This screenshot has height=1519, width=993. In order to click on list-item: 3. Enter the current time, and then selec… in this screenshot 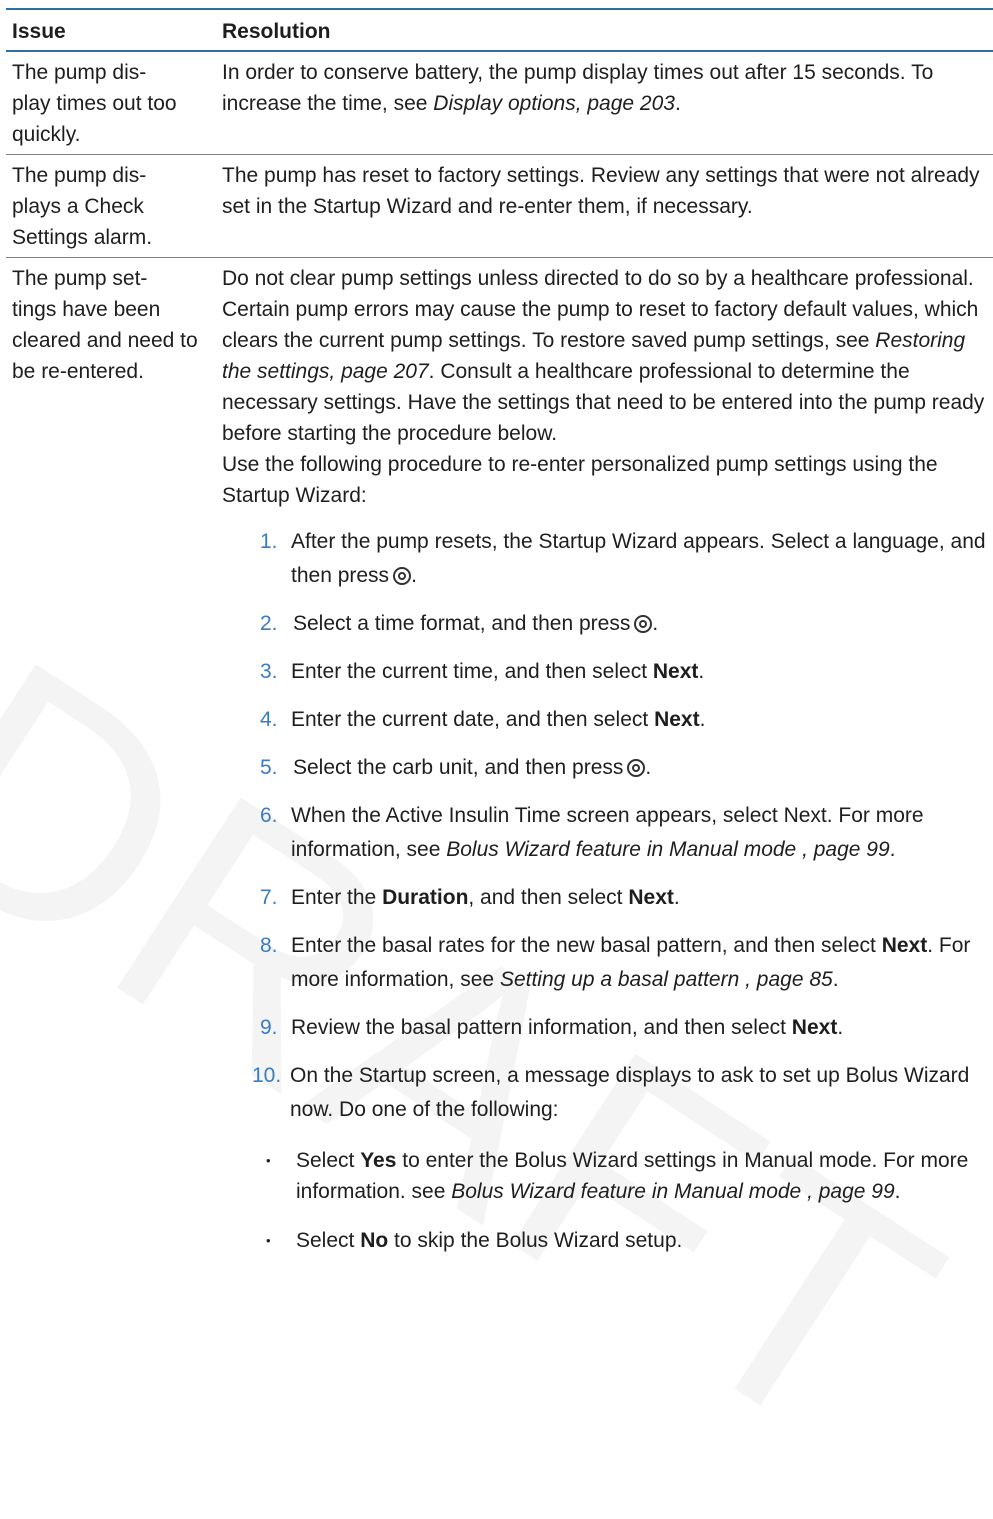, I will do `click(626, 672)`.